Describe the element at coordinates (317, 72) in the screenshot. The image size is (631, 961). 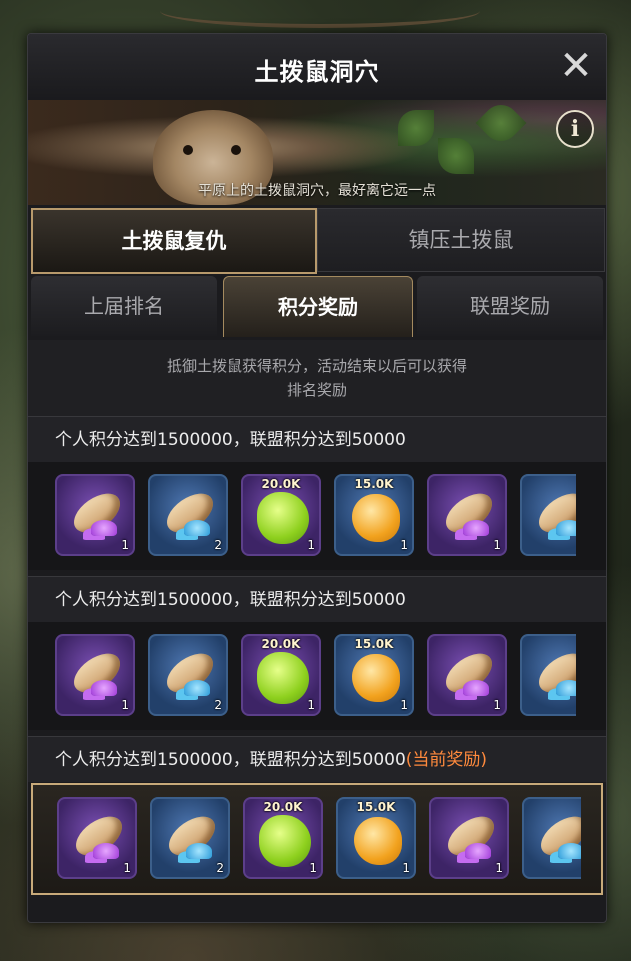
I see `panel-title: 土拨鼠洞穴` at that location.